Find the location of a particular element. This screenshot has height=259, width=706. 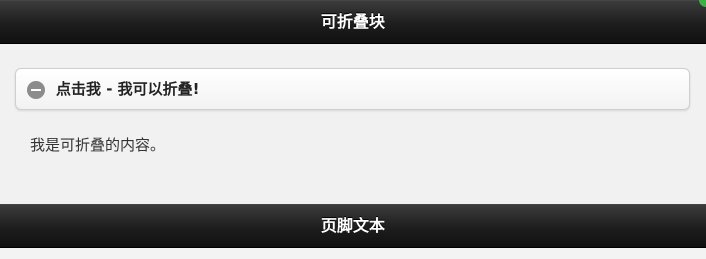

page-title: 可折叠块 is located at coordinates (352, 21).